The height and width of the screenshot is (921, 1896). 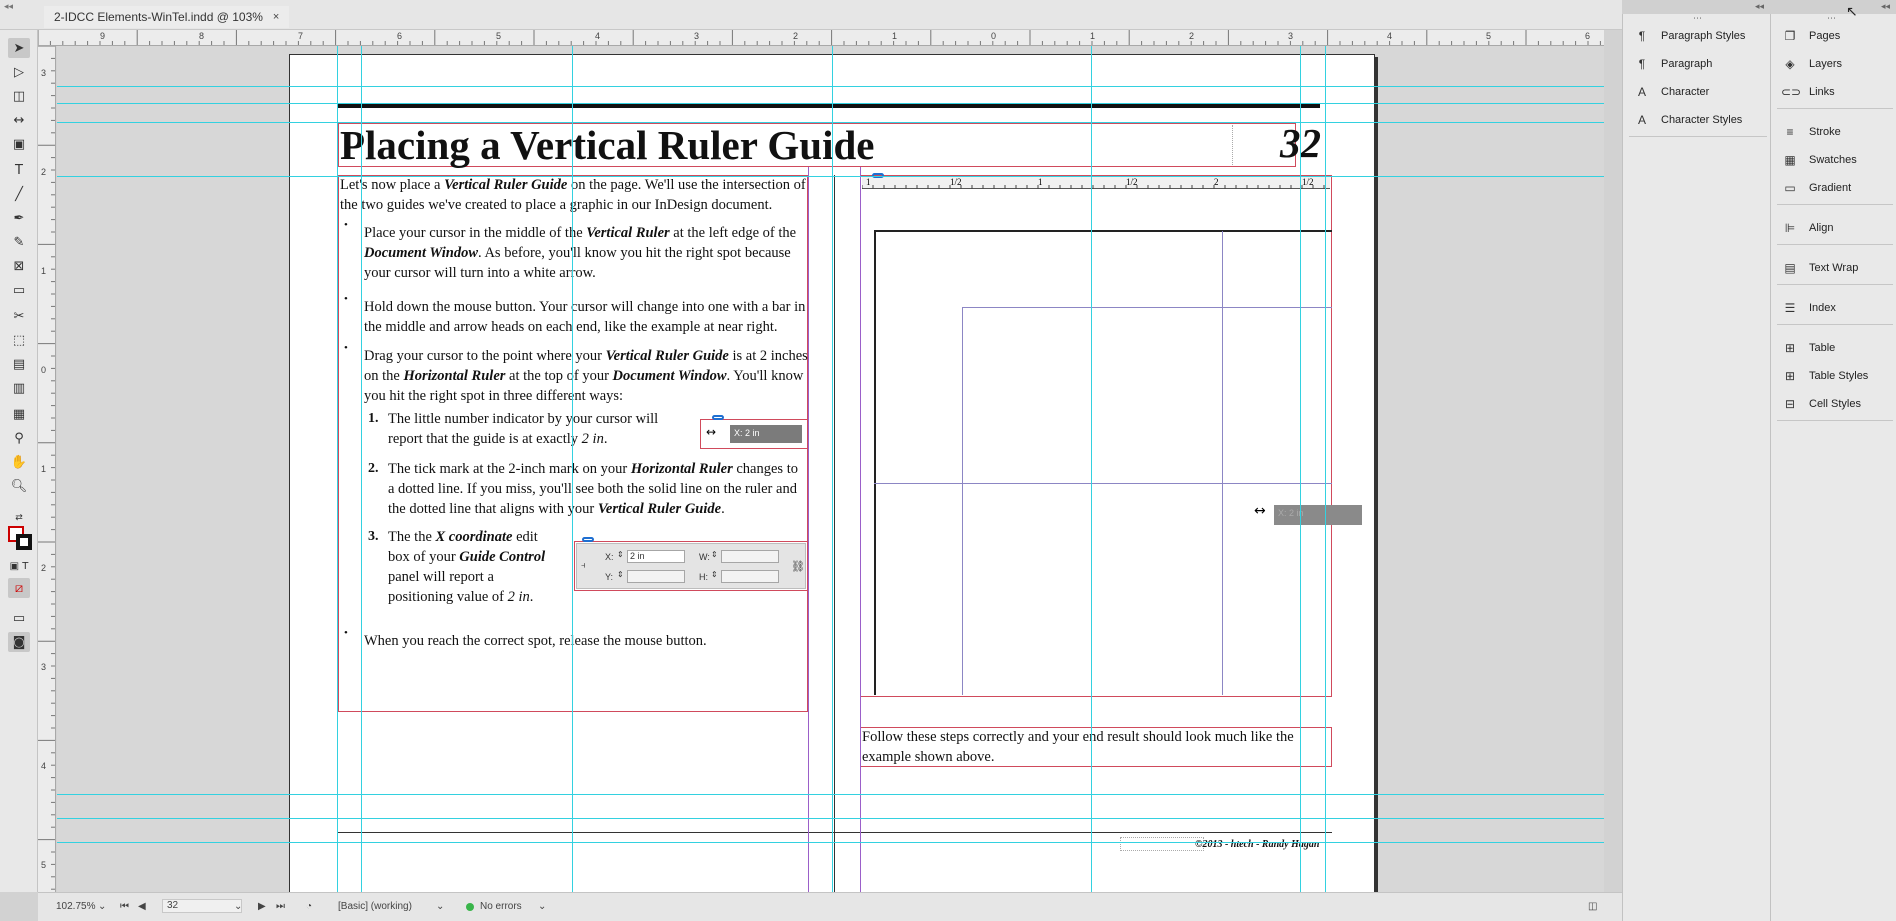 What do you see at coordinates (750, 576) in the screenshot?
I see `h-field` at bounding box center [750, 576].